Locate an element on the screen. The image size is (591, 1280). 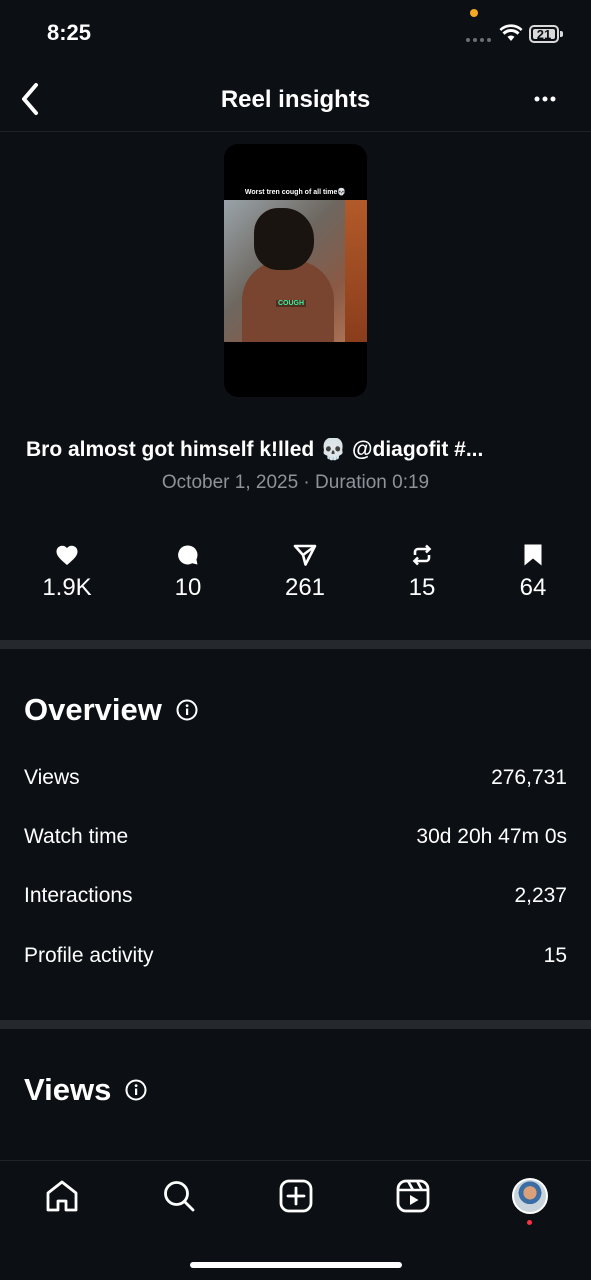
battery-level: 21 is located at coordinates (544, 34).